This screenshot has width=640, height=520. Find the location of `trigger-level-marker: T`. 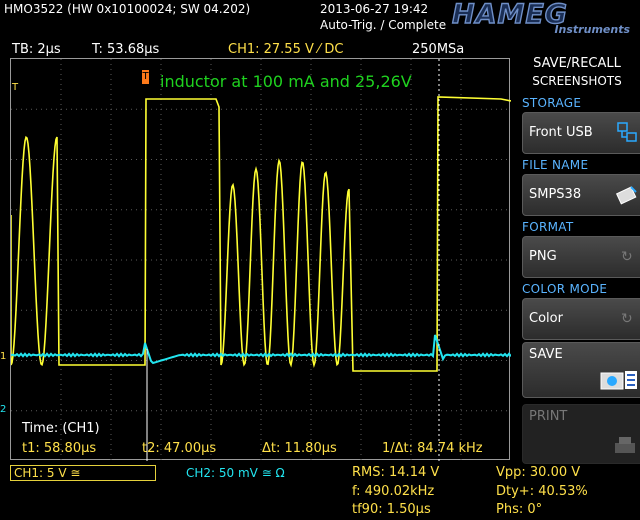

trigger-level-marker: T is located at coordinates (15, 87).